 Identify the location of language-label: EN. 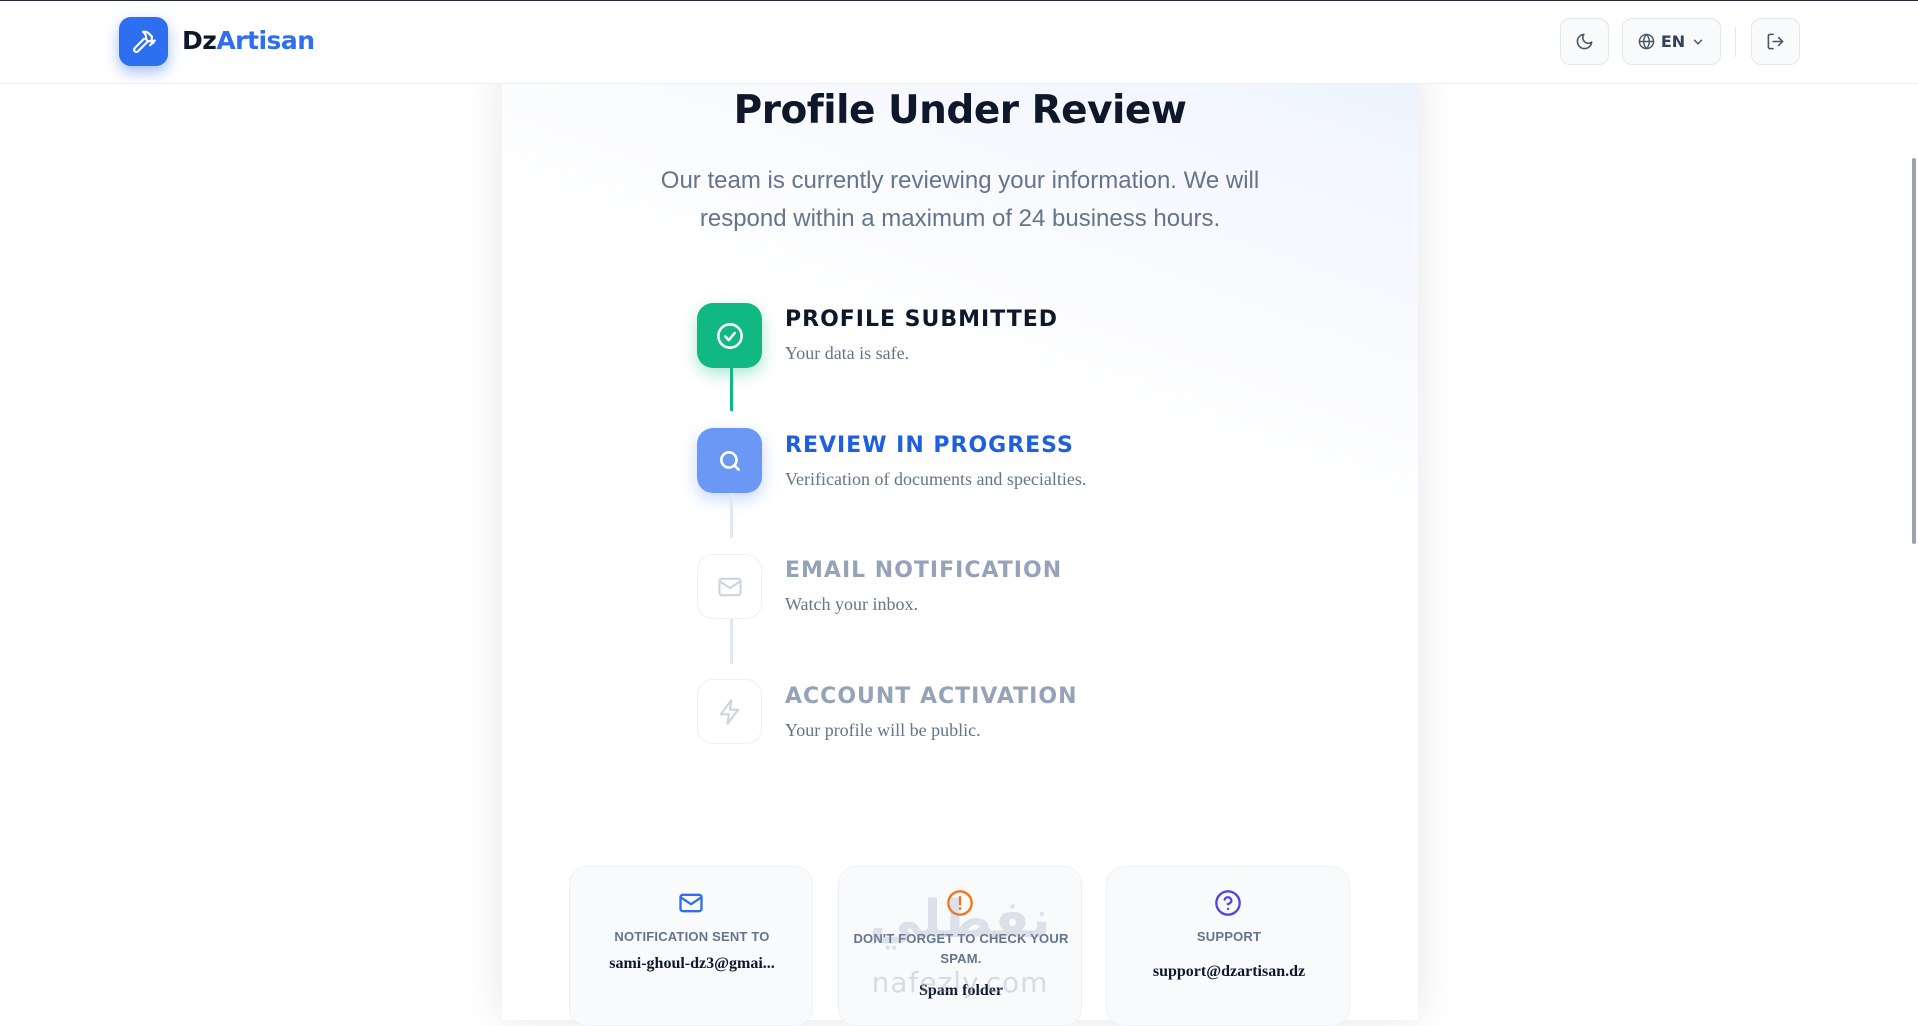
(1673, 41).